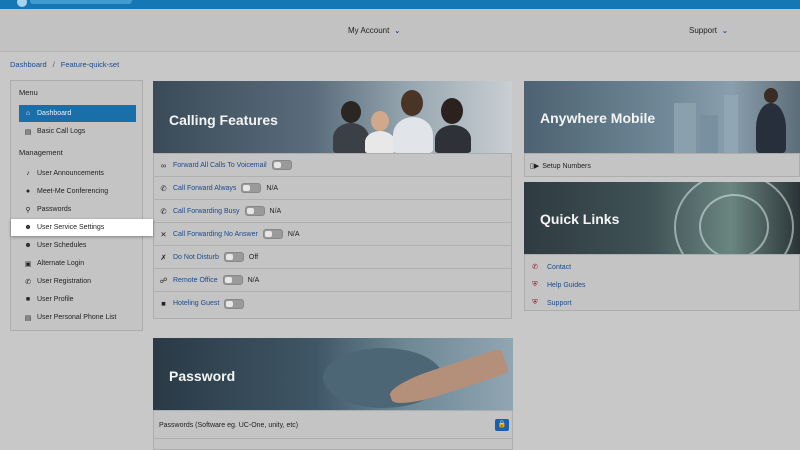  I want to click on sidebar-item-user-registration: ✆ User Registration, so click(77, 281).